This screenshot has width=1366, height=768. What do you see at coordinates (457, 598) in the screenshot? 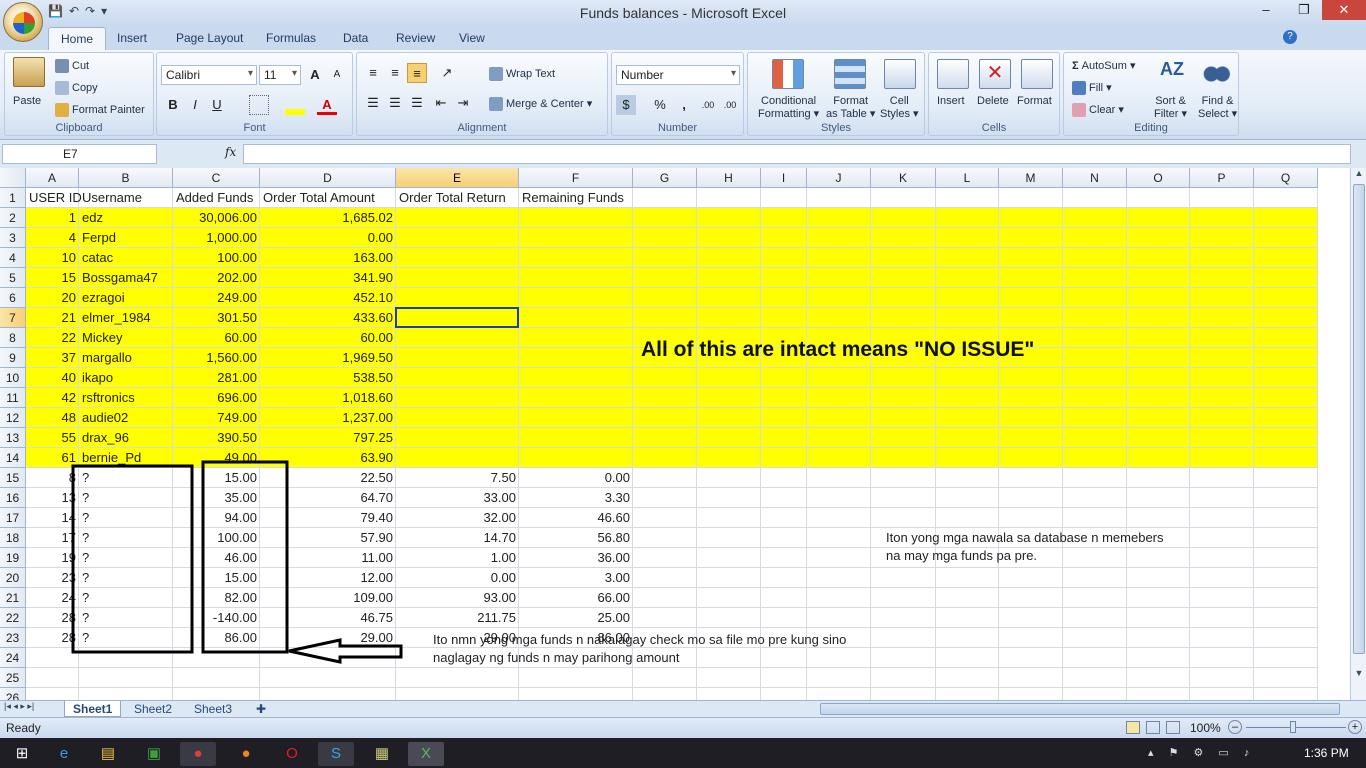
I see `cell-e21: 93.00` at bounding box center [457, 598].